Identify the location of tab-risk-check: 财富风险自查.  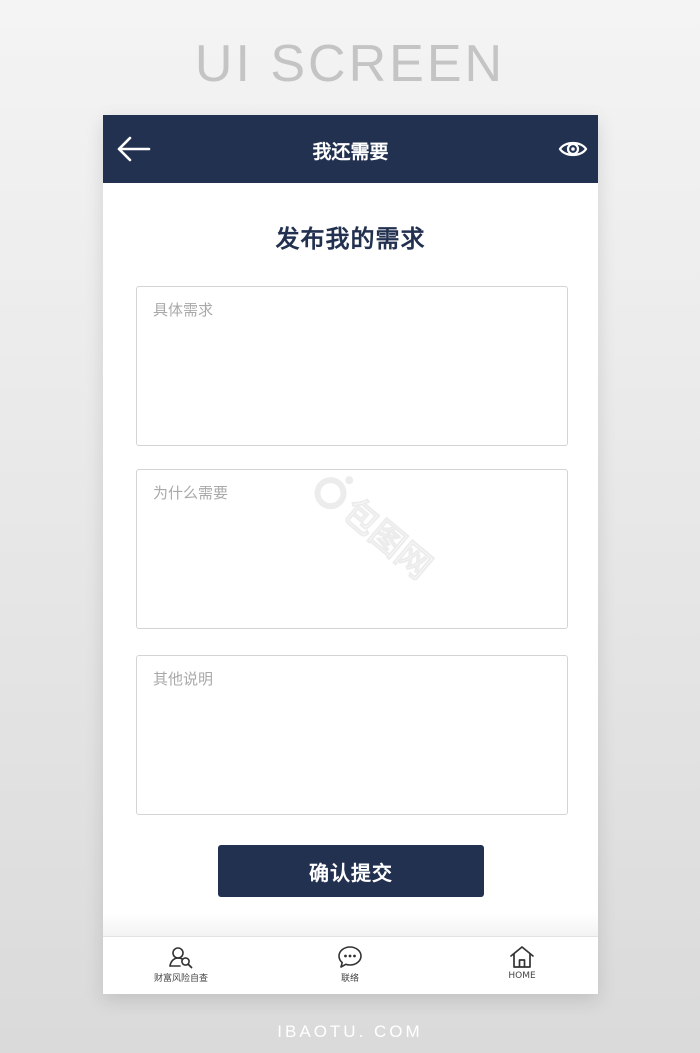
(181, 964).